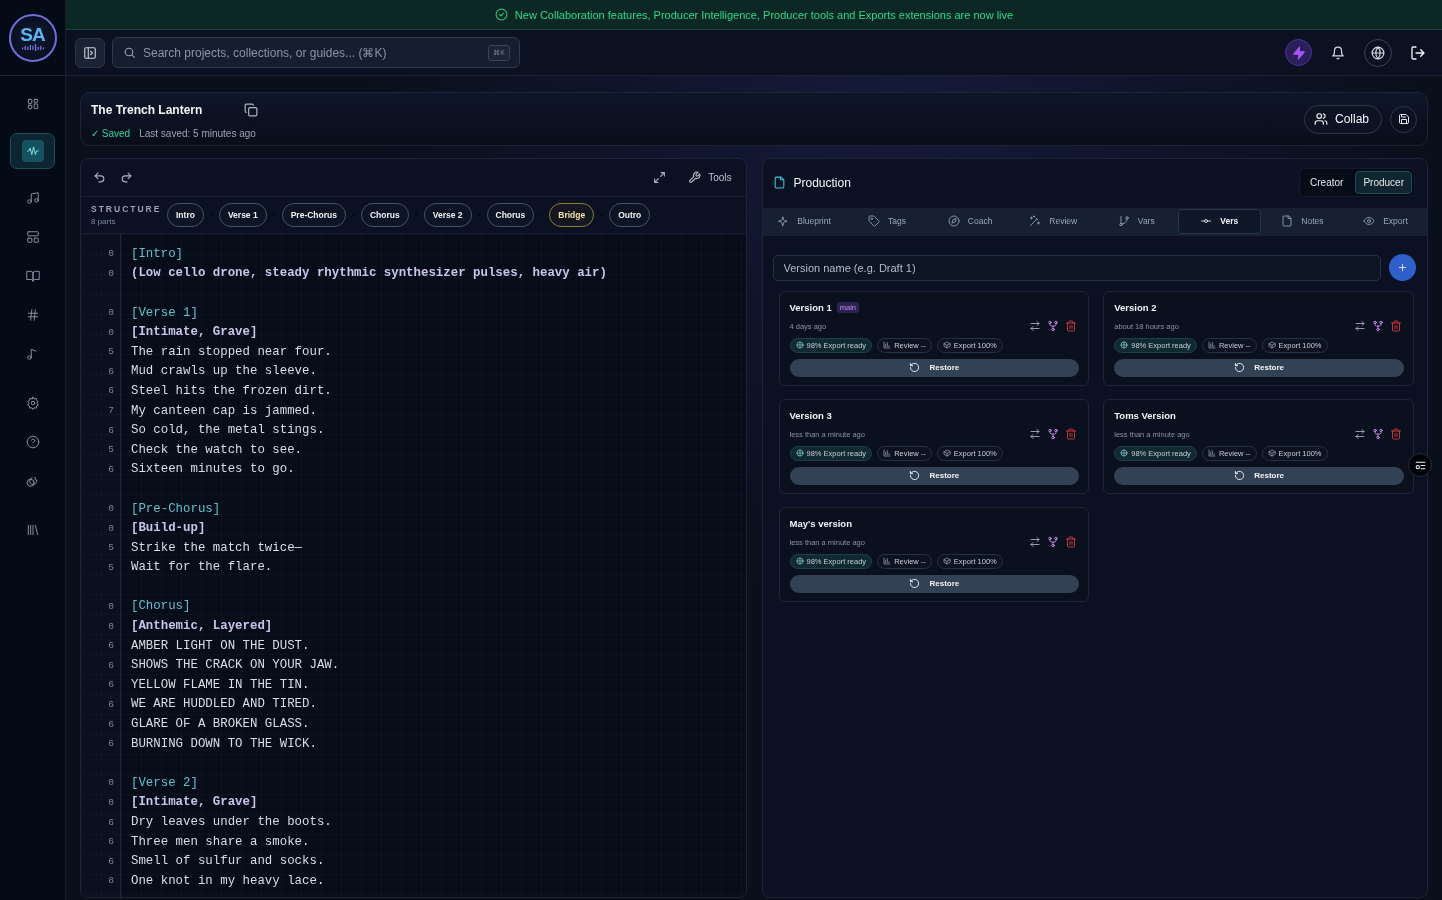 Image resolution: width=1442 pixels, height=900 pixels. I want to click on tab: Coach, so click(970, 221).